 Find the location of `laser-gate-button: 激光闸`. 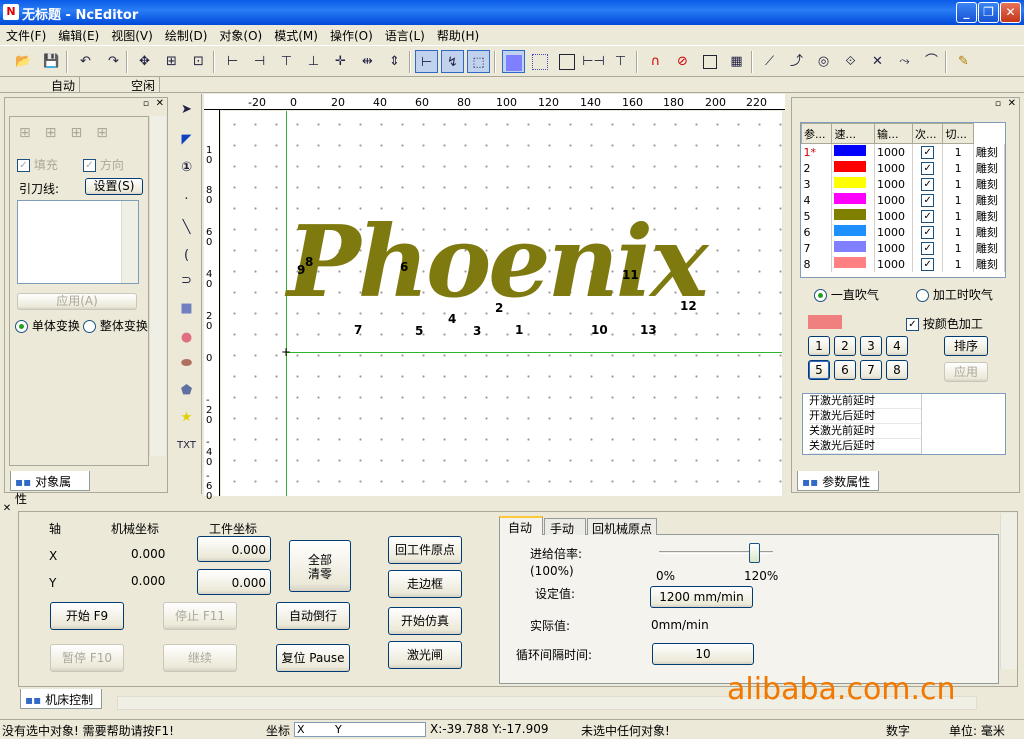

laser-gate-button: 激光闸 is located at coordinates (425, 655).